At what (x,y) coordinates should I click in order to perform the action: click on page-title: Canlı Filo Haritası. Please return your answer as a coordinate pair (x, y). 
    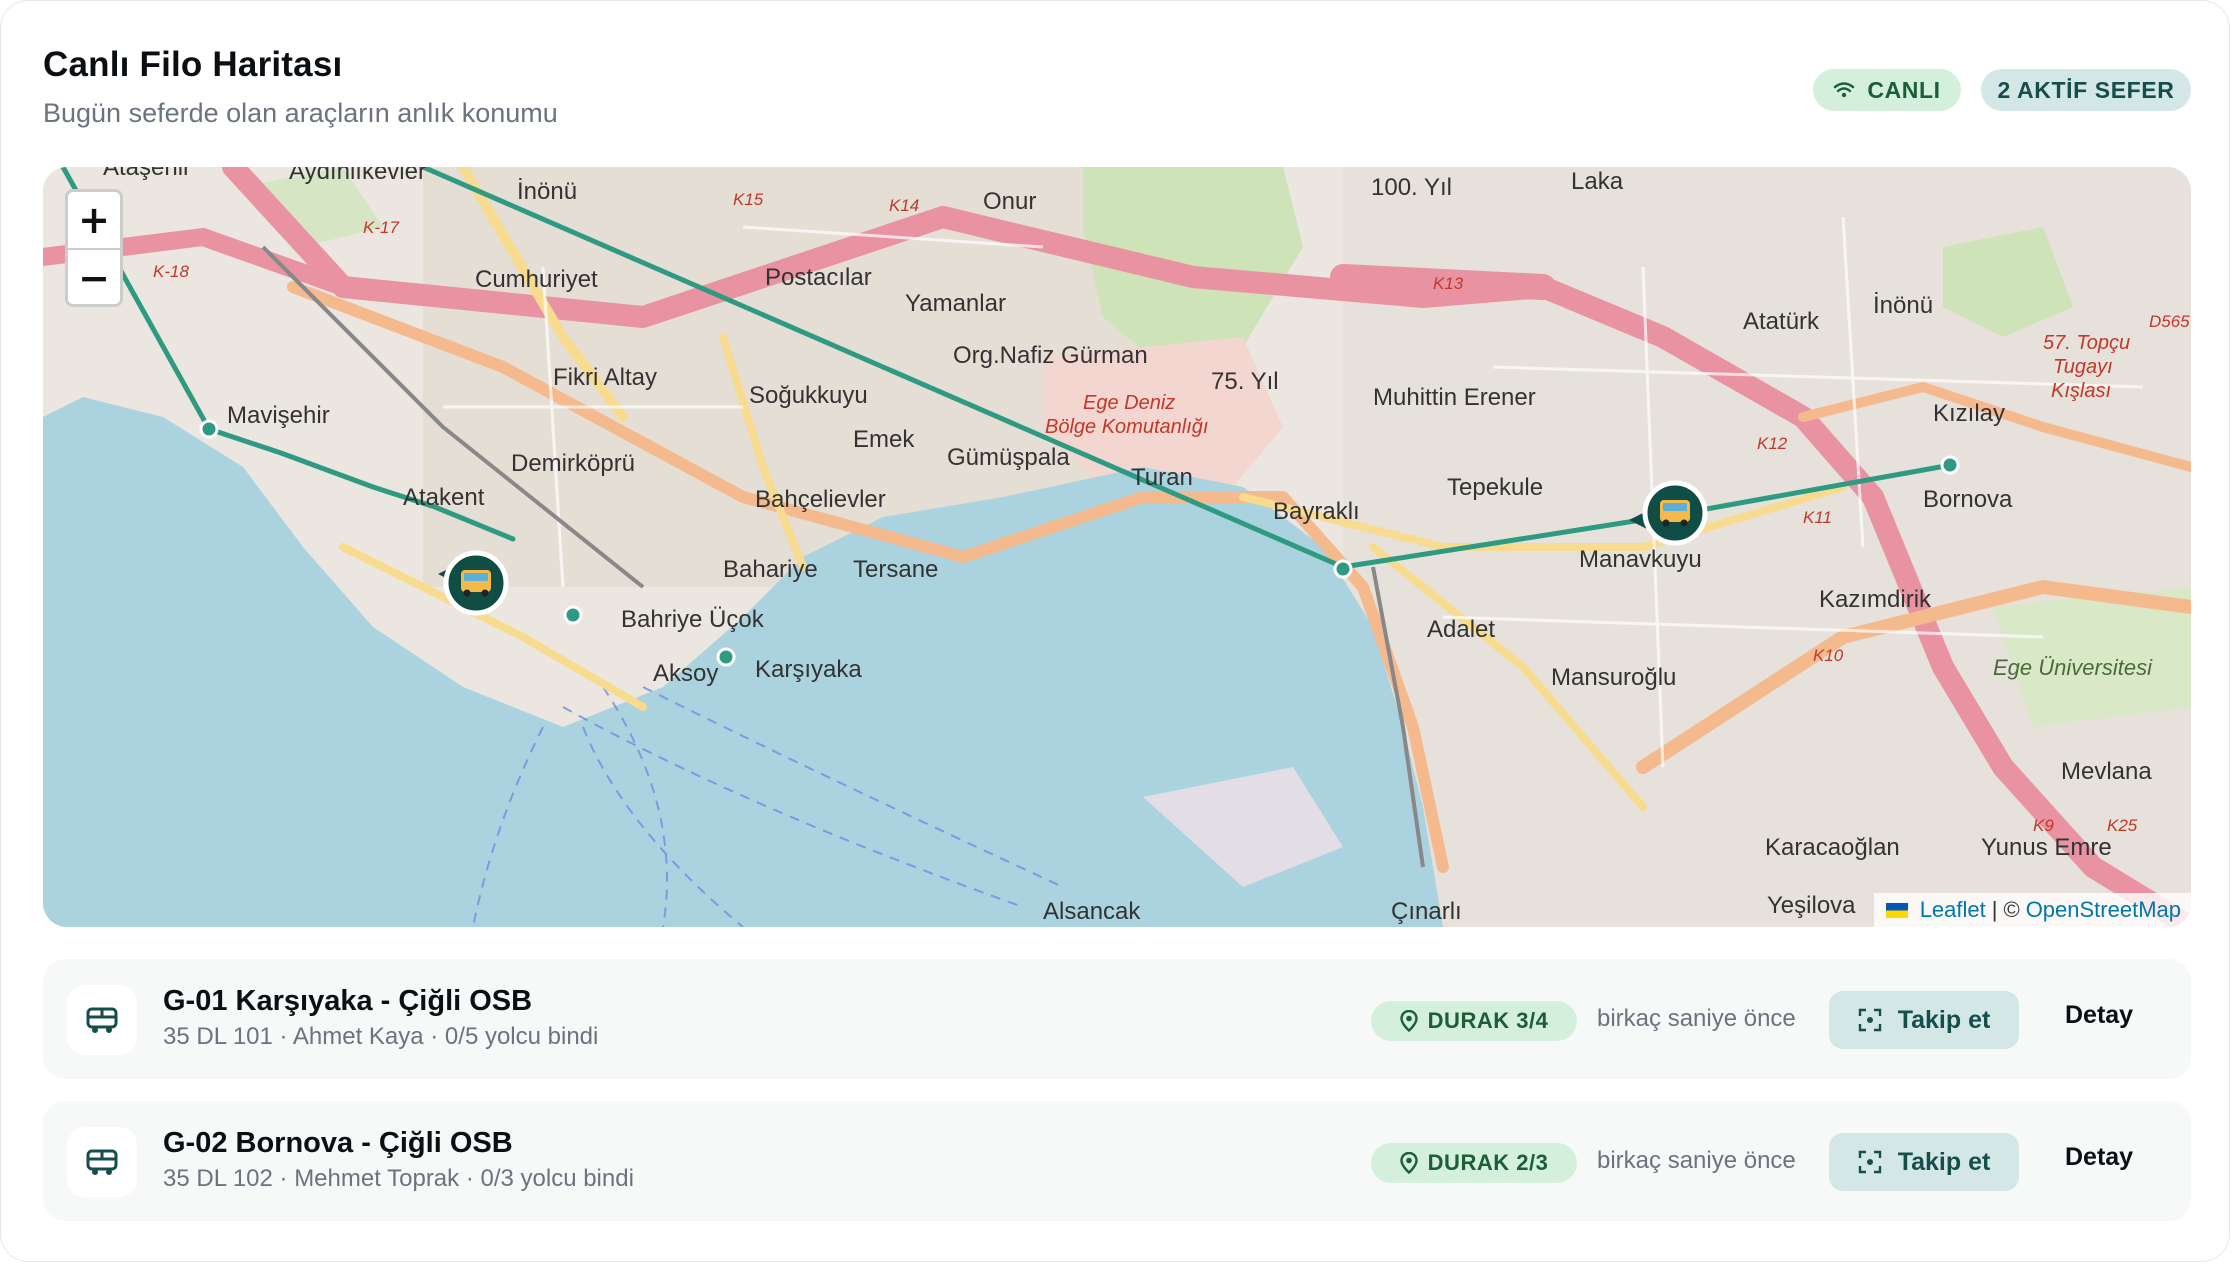
    Looking at the image, I should click on (193, 64).